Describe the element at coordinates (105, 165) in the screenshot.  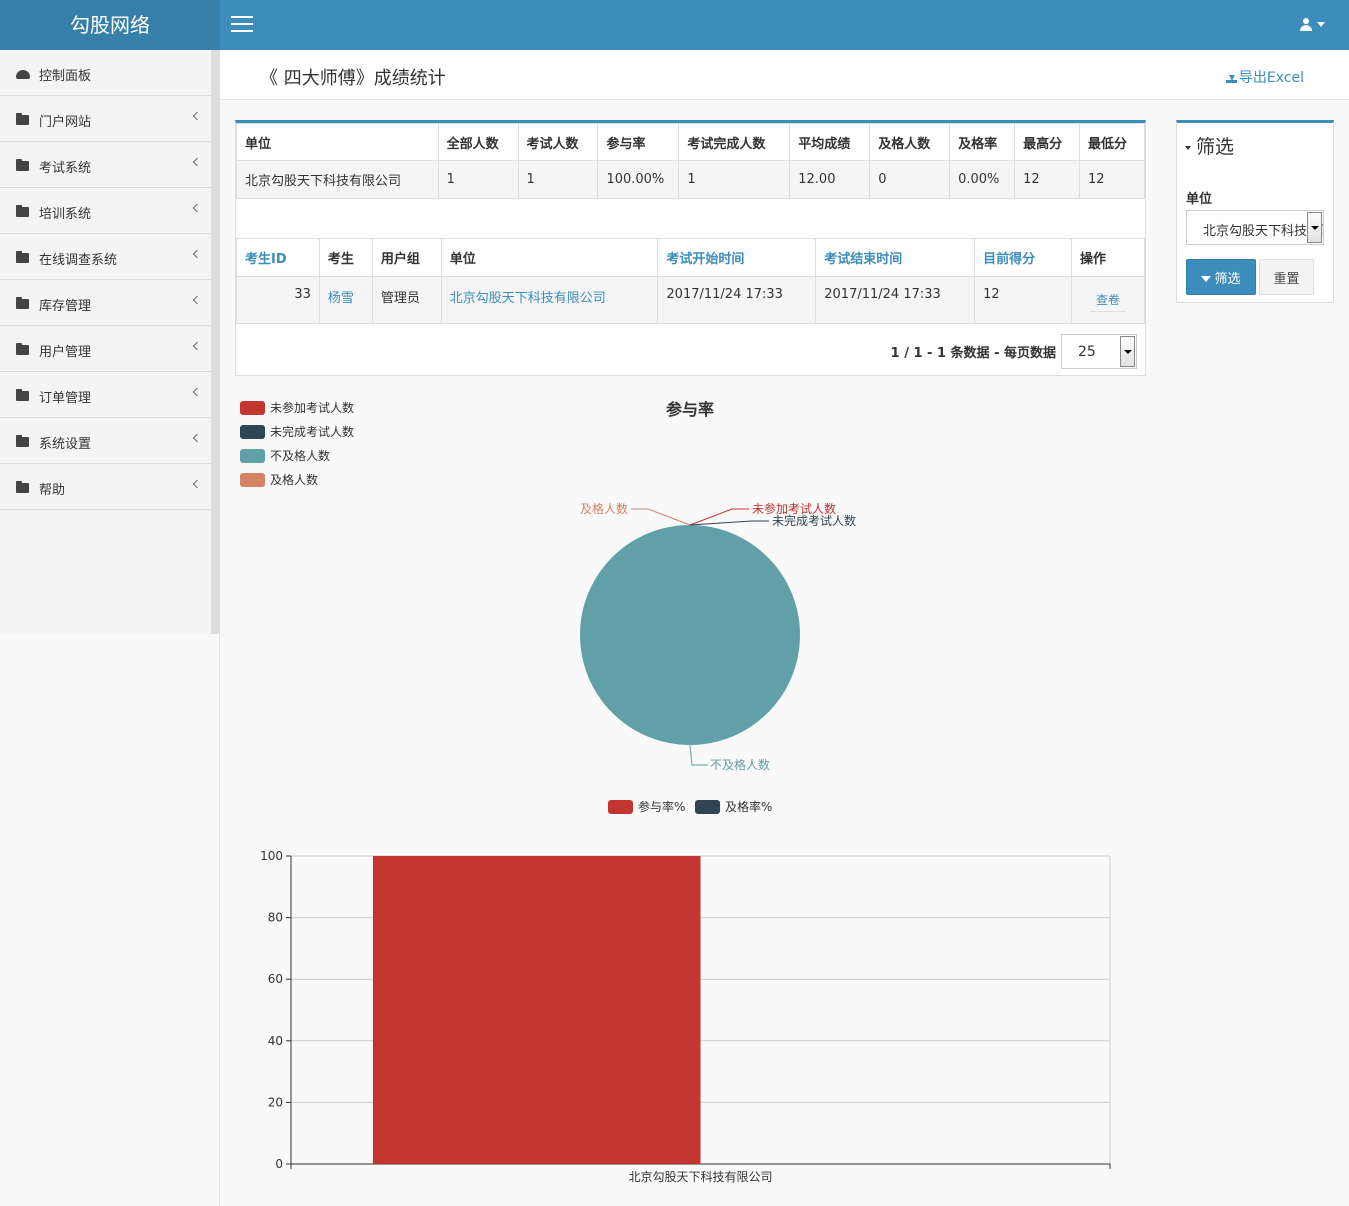
I see `sidebar-item-exam: 考试系统` at that location.